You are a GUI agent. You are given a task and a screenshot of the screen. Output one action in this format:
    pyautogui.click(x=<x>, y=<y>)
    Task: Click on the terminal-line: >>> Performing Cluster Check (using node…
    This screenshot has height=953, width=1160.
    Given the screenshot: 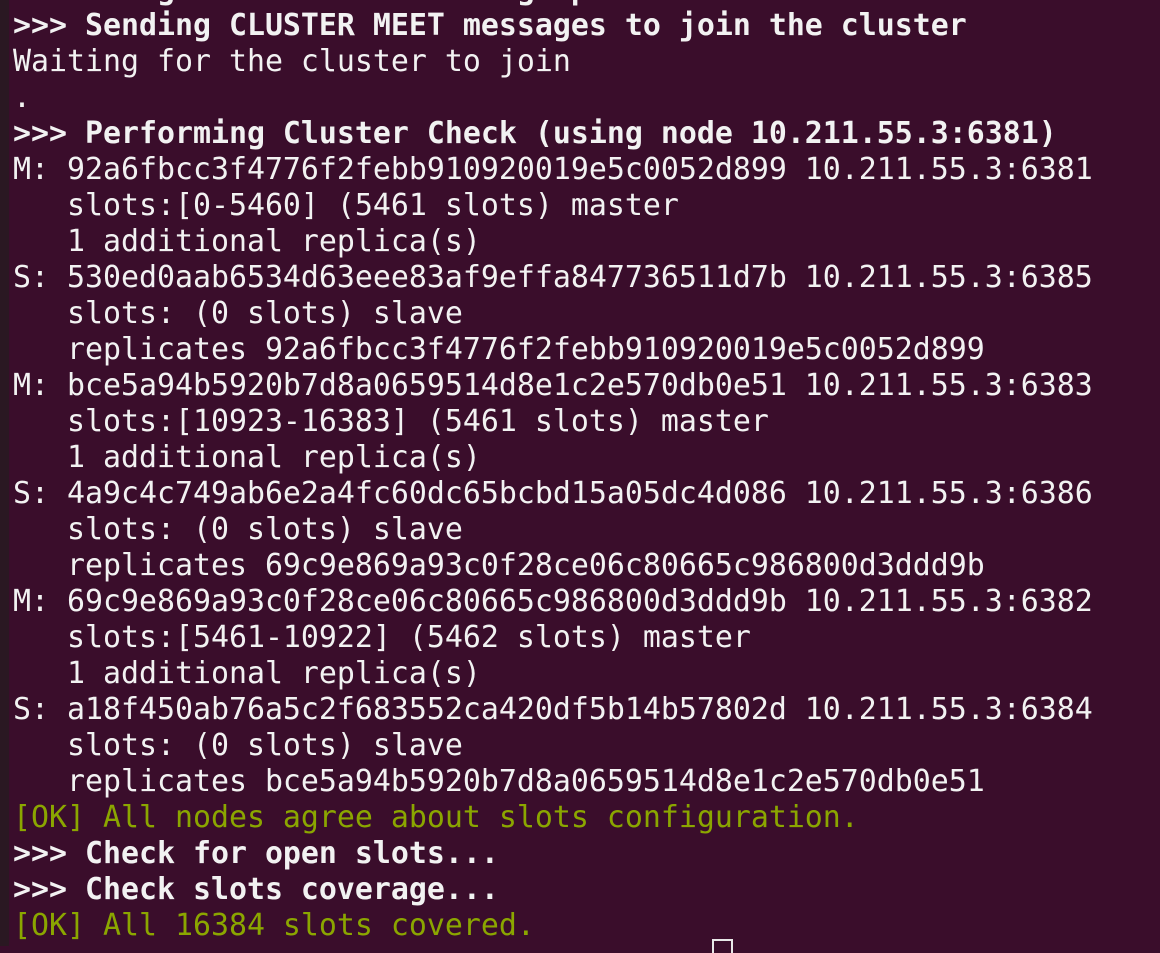 What is the action you would take?
    pyautogui.click(x=535, y=133)
    